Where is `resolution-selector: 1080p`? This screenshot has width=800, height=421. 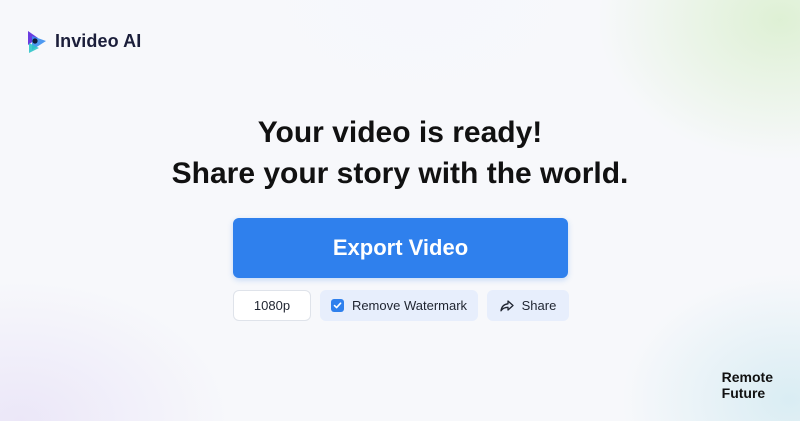
resolution-selector: 1080p is located at coordinates (272, 305).